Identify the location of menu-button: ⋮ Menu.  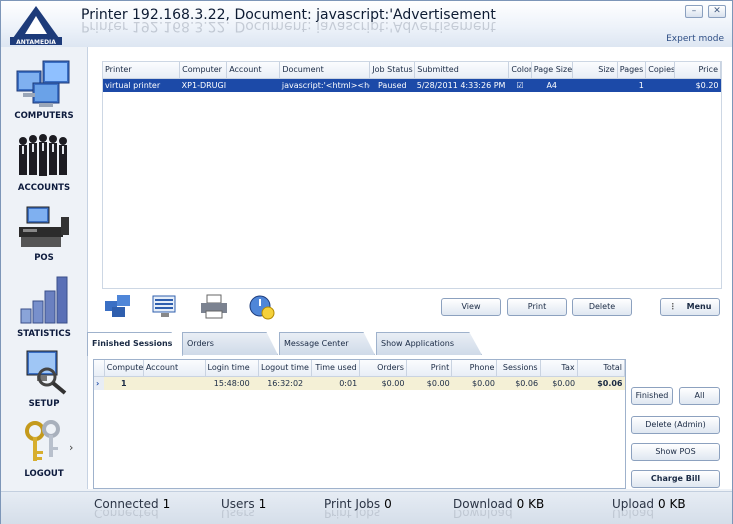
(690, 307).